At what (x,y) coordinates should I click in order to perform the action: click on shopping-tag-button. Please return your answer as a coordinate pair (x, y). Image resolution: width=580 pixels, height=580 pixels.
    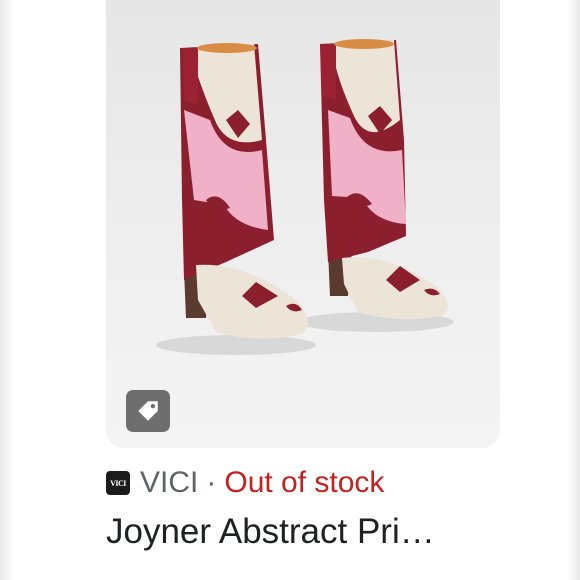
    Looking at the image, I should click on (148, 411).